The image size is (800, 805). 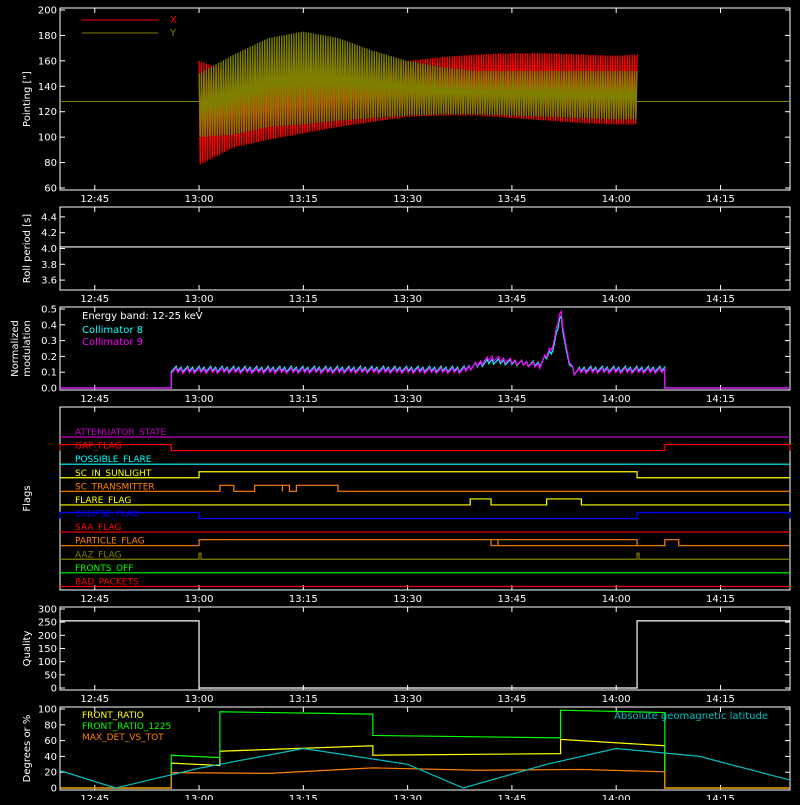 What do you see at coordinates (49, 389) in the screenshot?
I see `y-tick-label: 0.0` at bounding box center [49, 389].